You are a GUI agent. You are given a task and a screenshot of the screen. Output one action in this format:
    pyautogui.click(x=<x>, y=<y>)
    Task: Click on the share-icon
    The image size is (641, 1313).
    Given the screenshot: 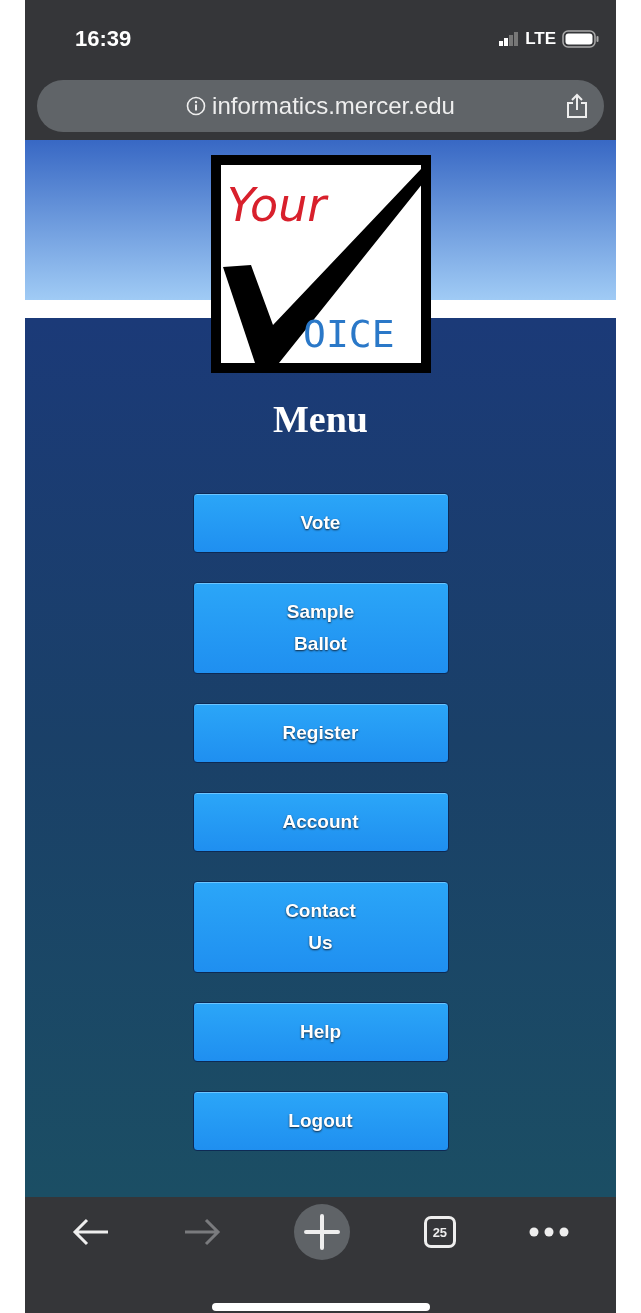 What is the action you would take?
    pyautogui.click(x=577, y=106)
    